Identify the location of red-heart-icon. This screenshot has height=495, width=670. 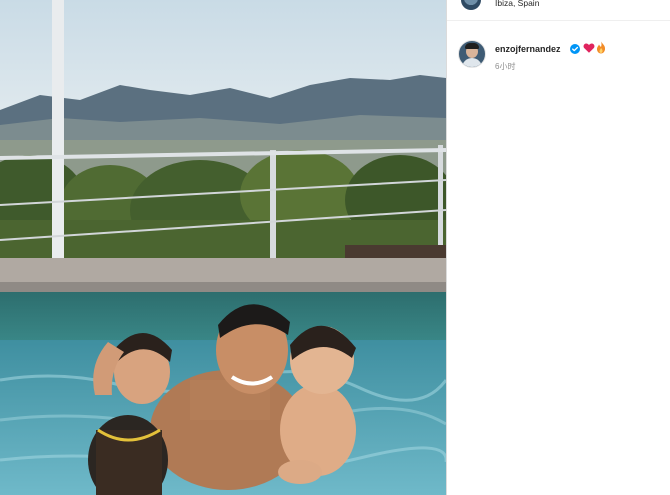
(589, 48).